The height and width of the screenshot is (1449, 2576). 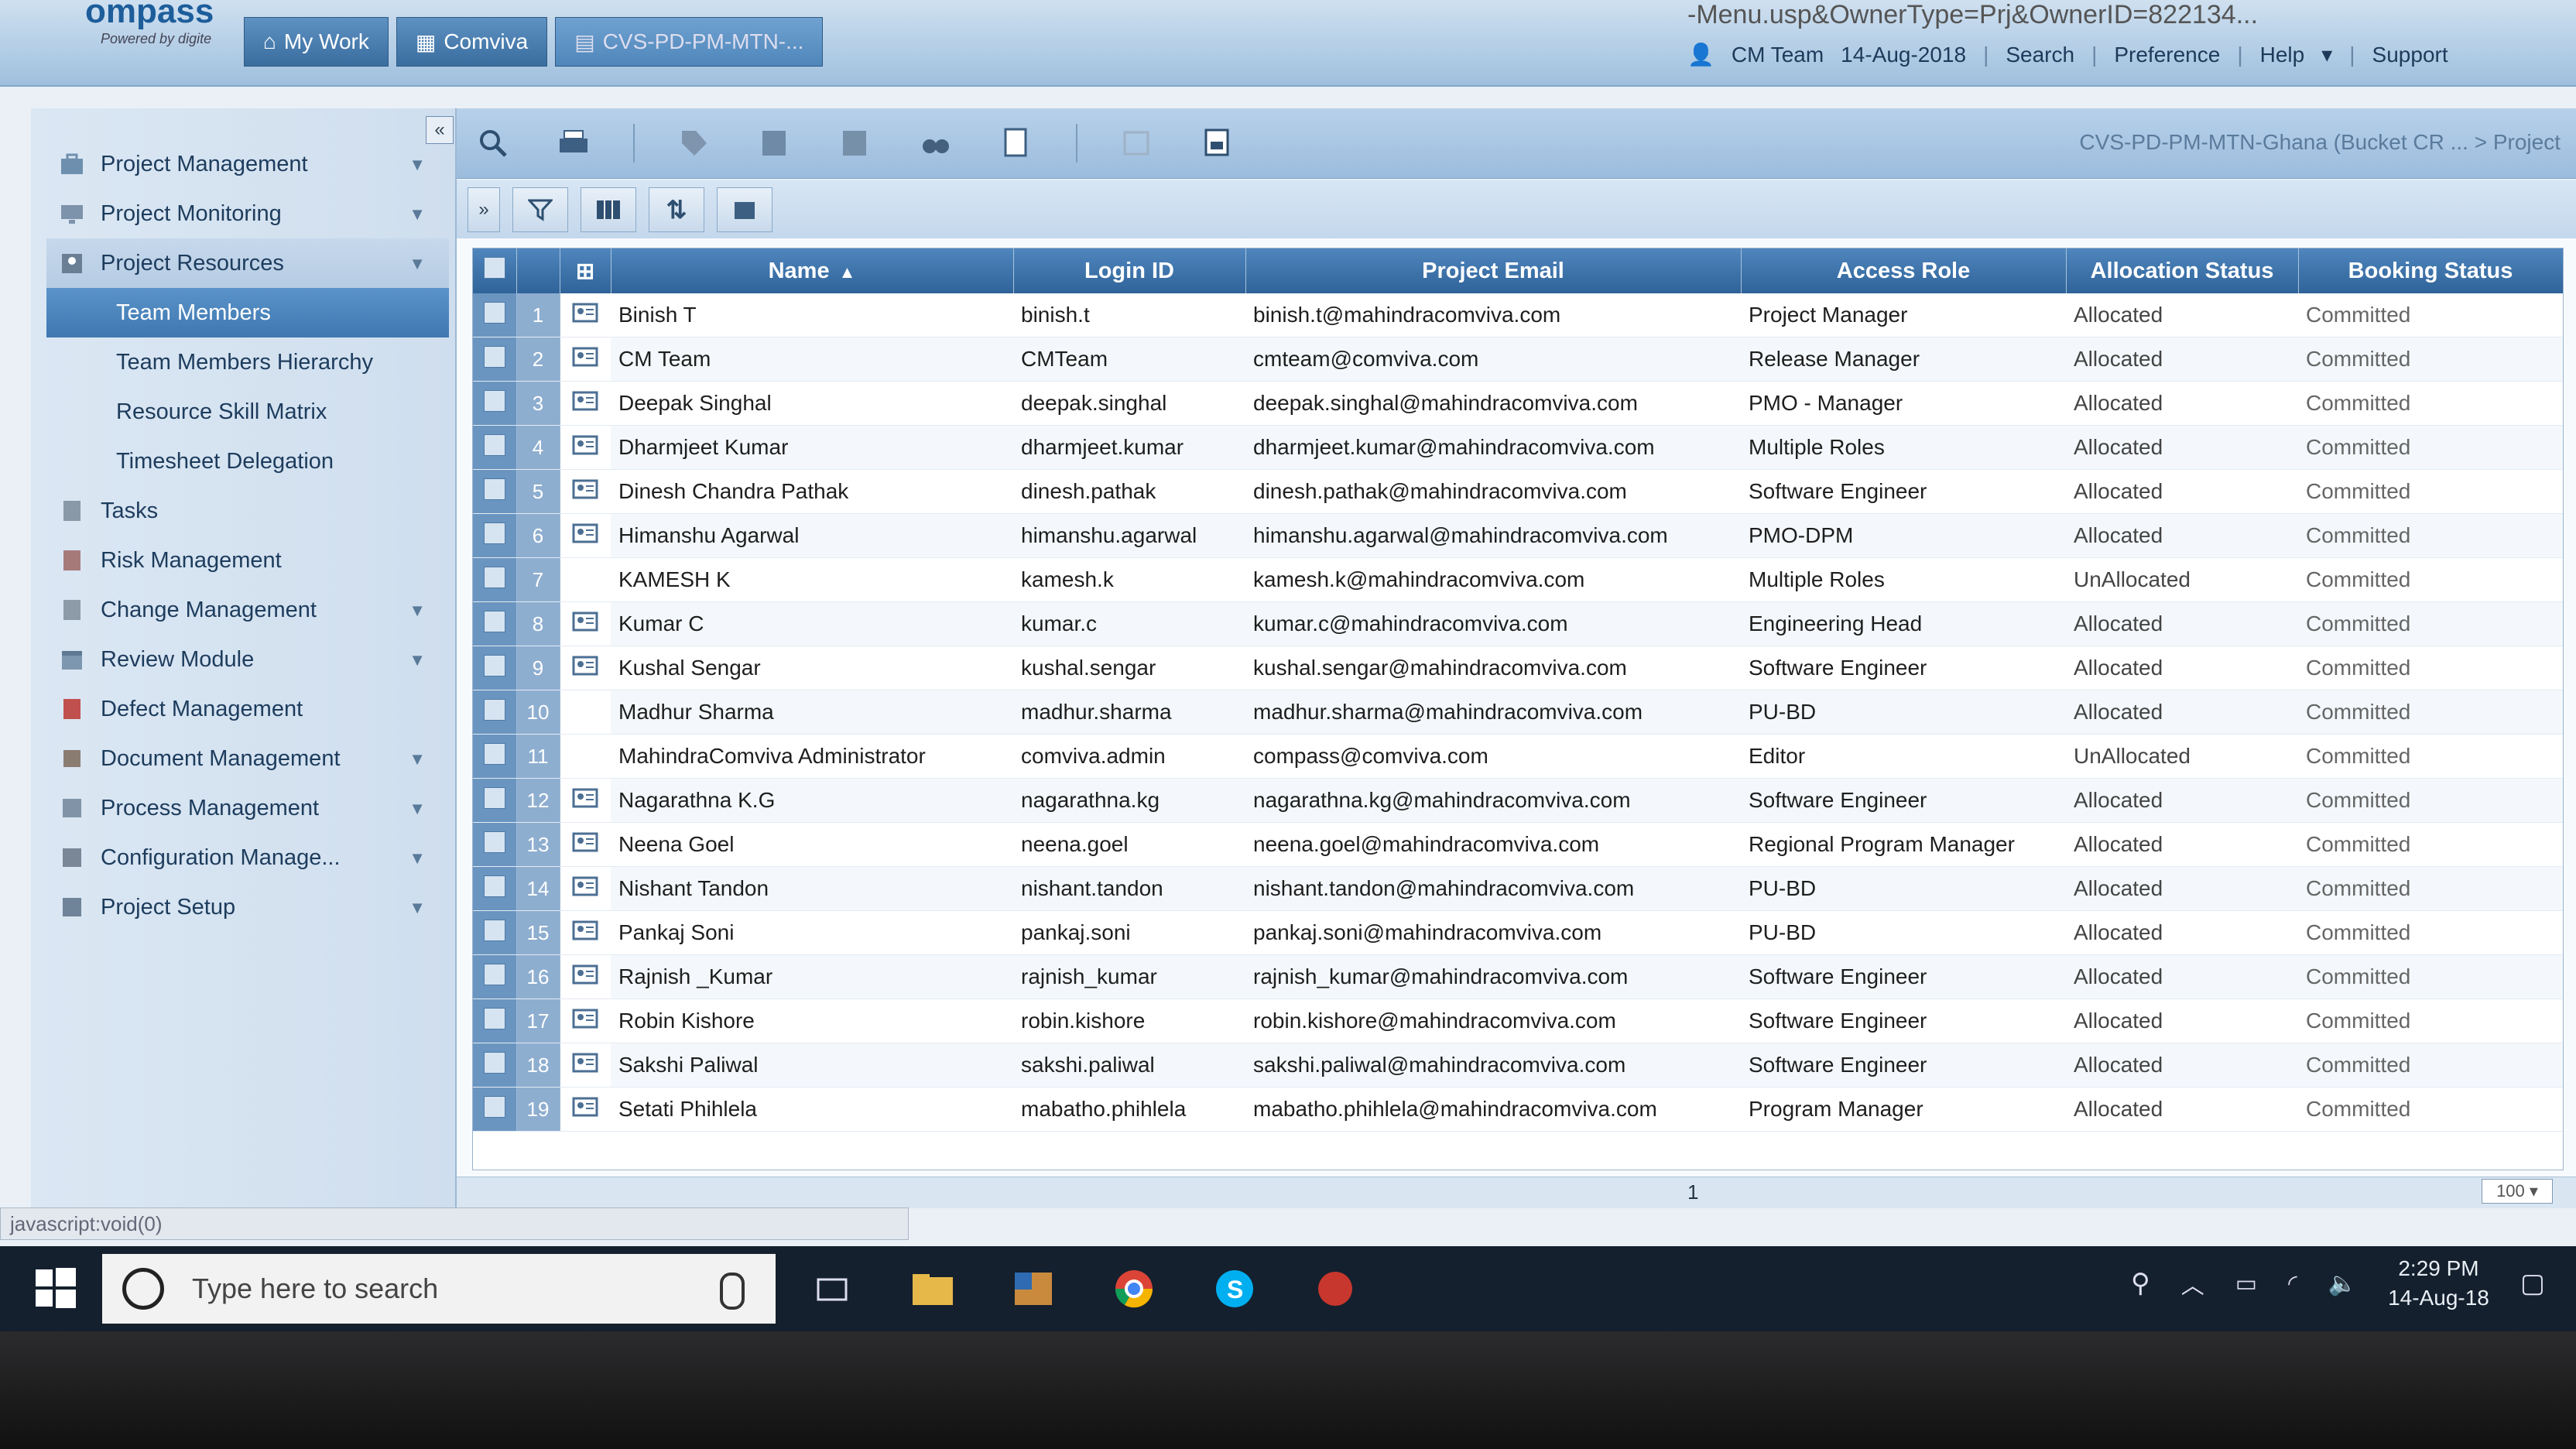 I want to click on column-header-allocation-status: Allocation Status, so click(x=2182, y=270).